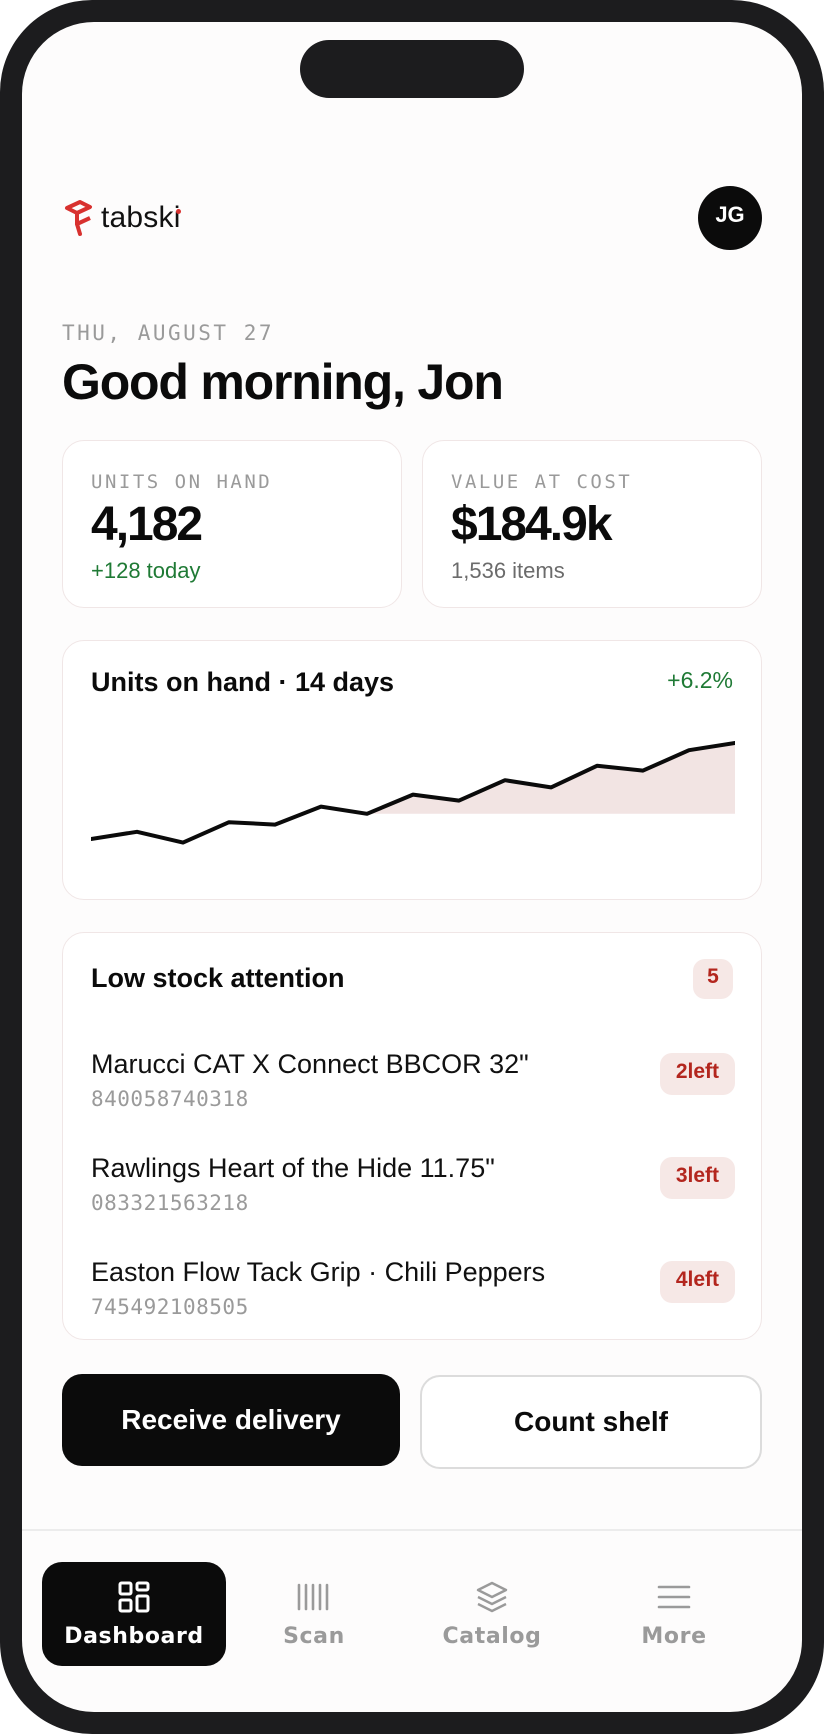 The image size is (824, 1734). I want to click on tab-scan: Scan, so click(314, 1614).